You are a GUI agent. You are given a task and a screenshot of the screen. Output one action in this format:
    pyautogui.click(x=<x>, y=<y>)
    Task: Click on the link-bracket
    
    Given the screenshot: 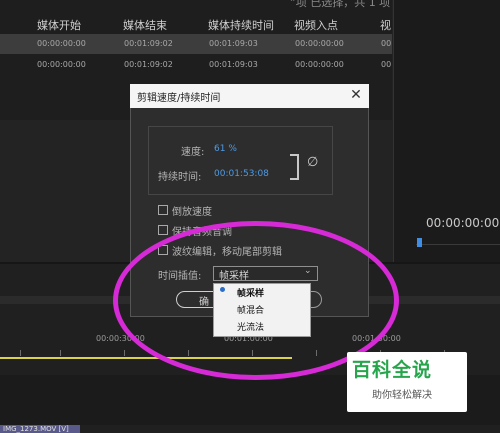 What is the action you would take?
    pyautogui.click(x=294, y=167)
    